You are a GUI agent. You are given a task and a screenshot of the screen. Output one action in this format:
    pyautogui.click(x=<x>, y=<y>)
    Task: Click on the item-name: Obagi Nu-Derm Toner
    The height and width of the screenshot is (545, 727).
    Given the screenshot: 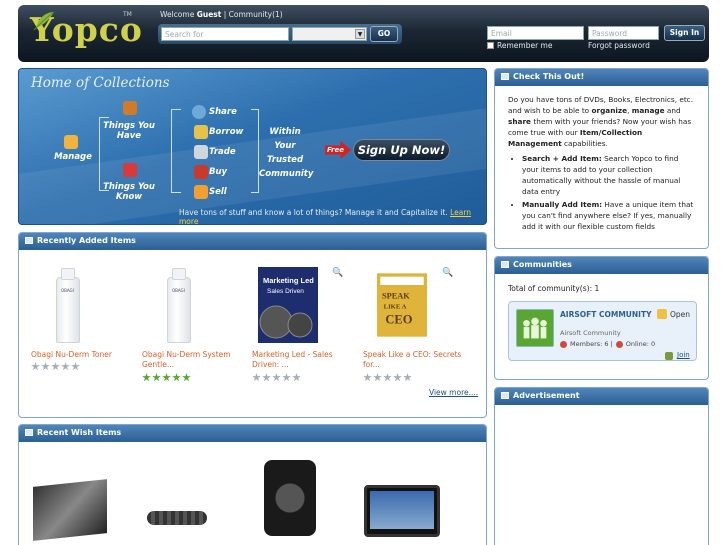 What is the action you would take?
    pyautogui.click(x=81, y=355)
    